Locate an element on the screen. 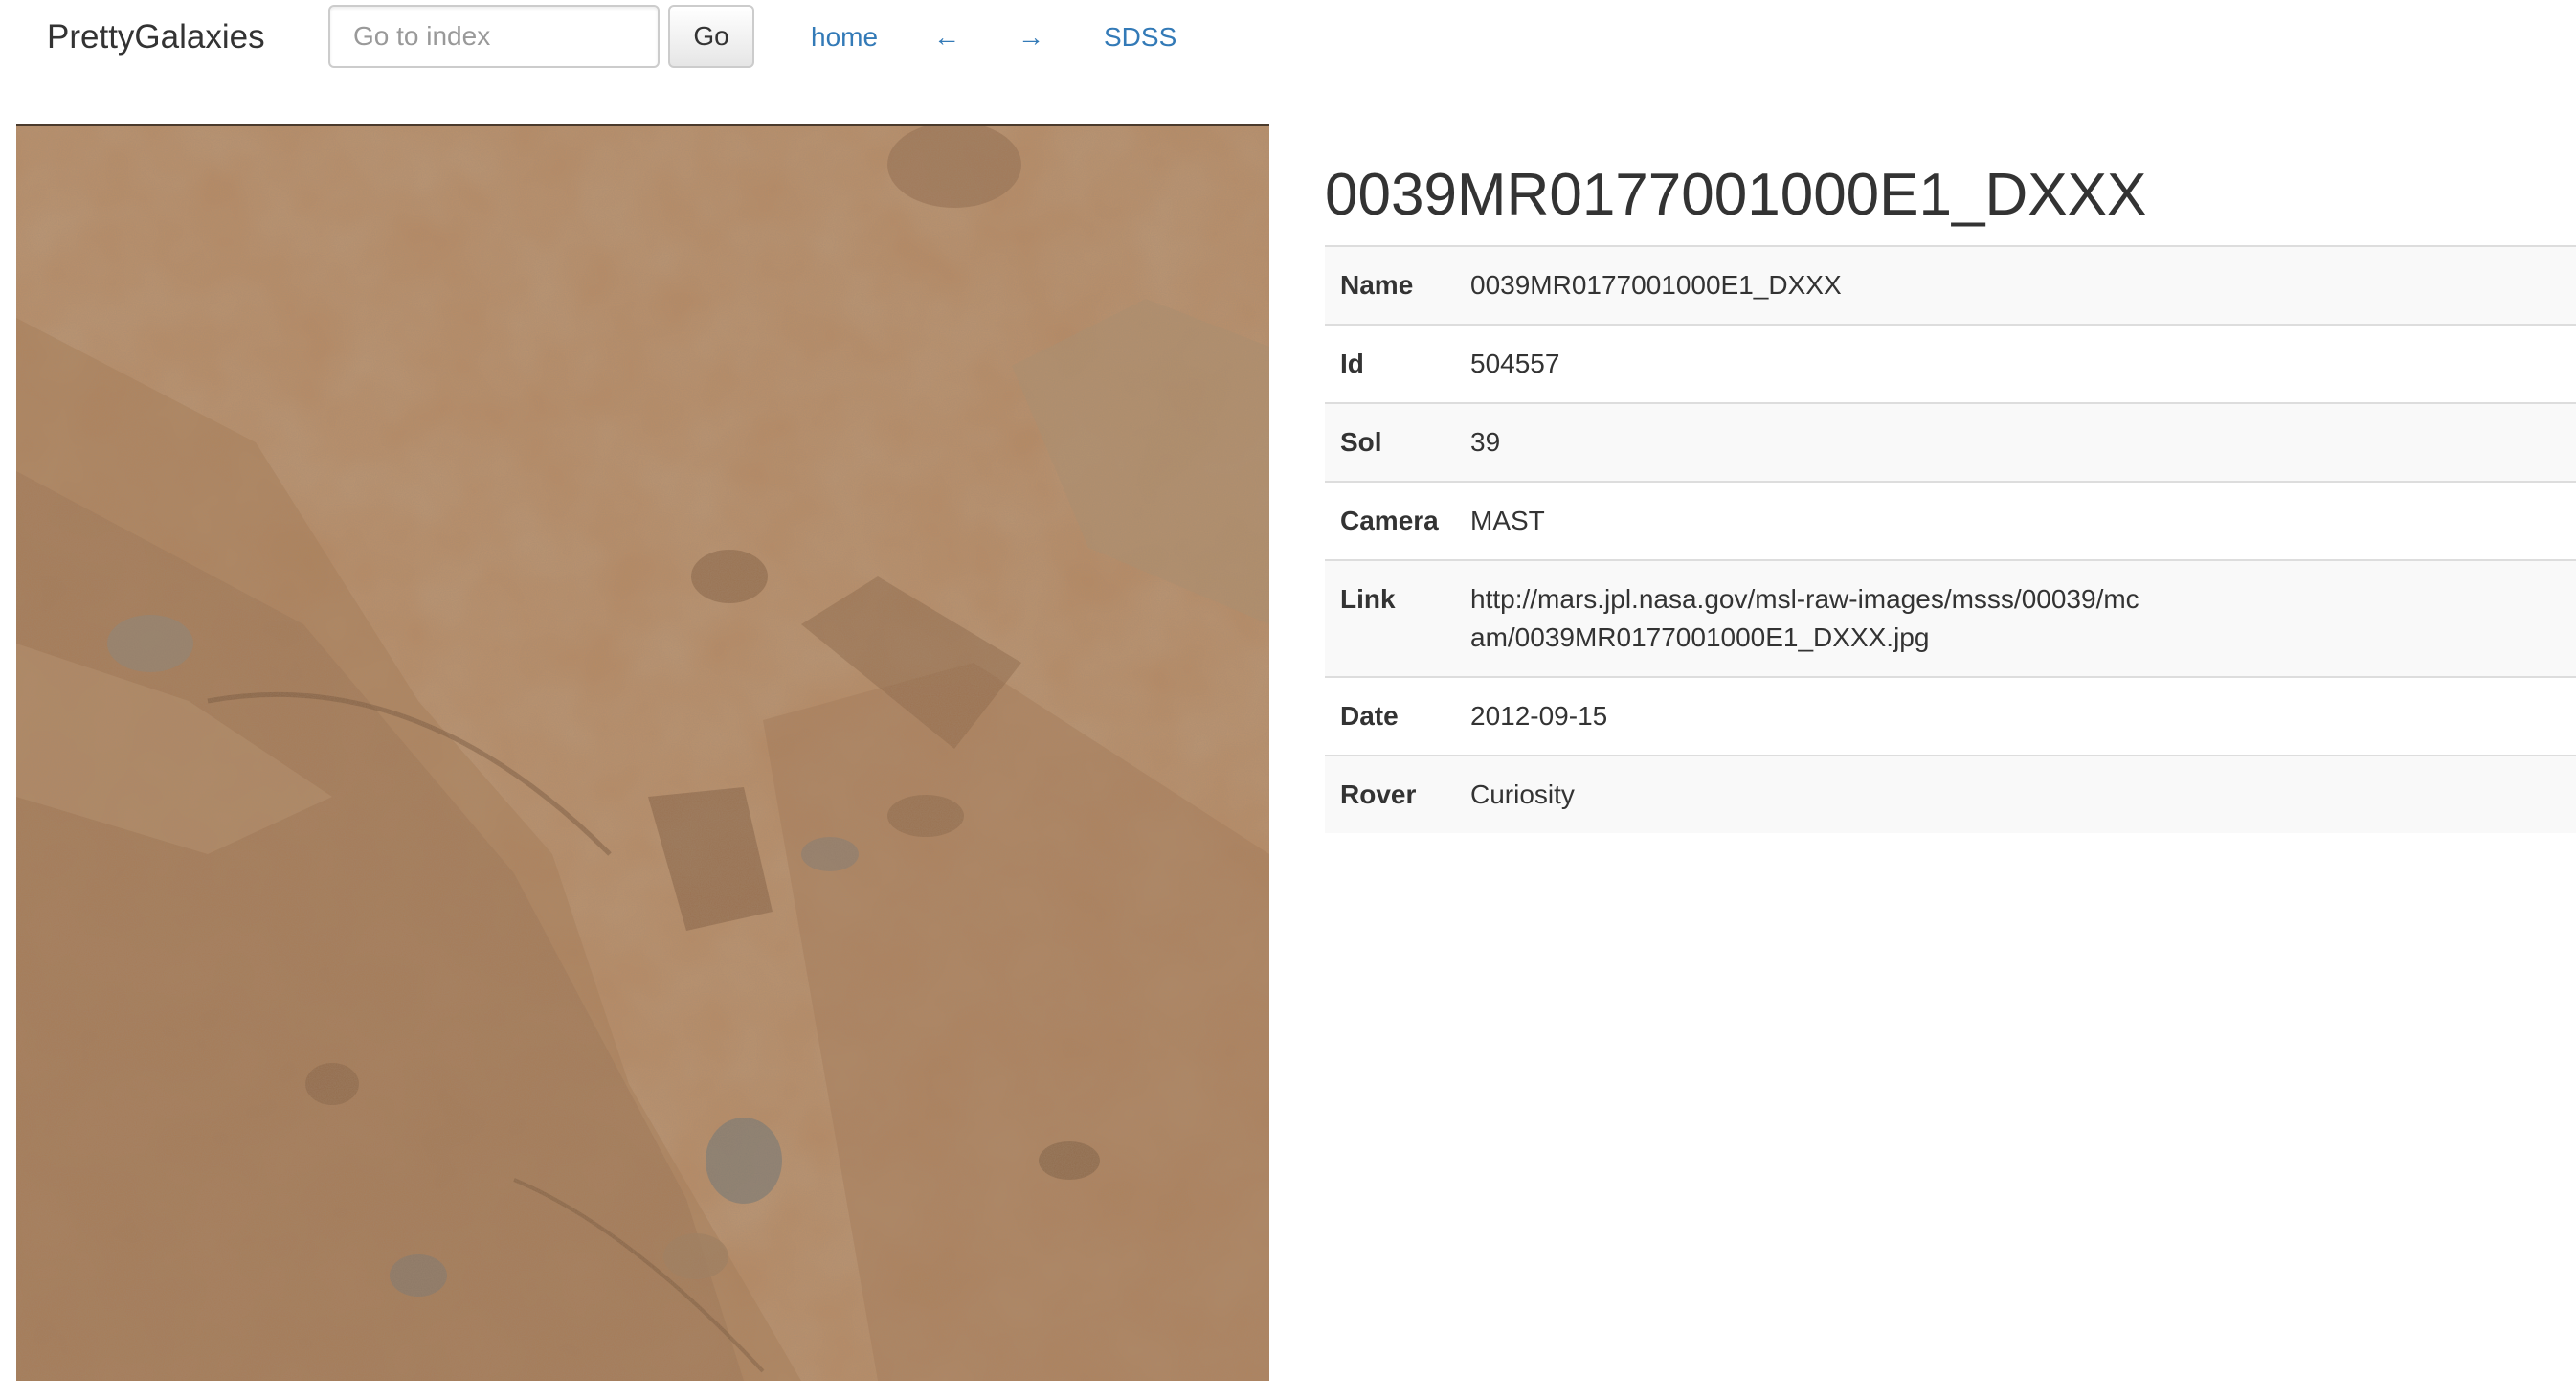 The height and width of the screenshot is (1400, 2576). sdss-link: SDSS is located at coordinates (1140, 37).